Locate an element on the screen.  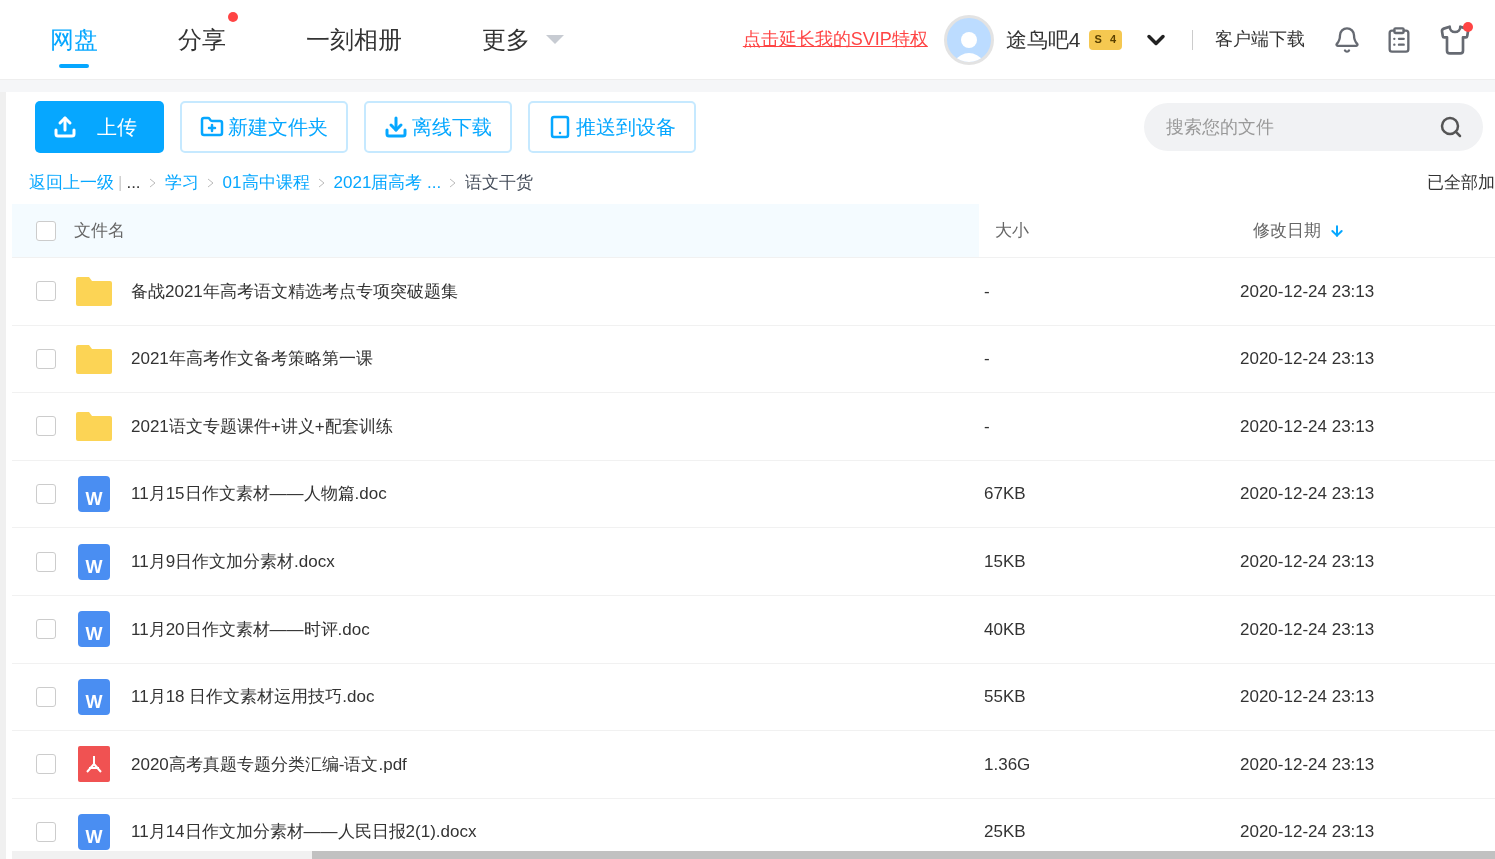
file-size: 25KB is located at coordinates (1005, 832).